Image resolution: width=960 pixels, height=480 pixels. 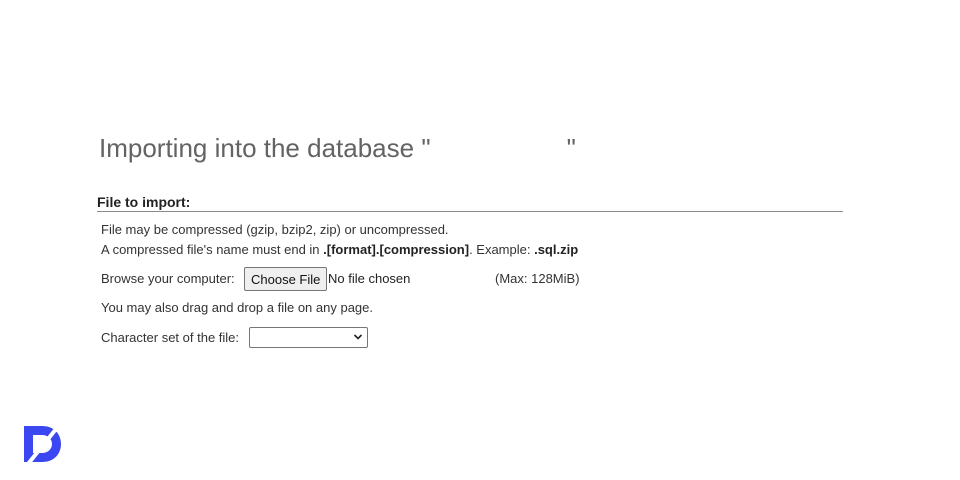 I want to click on charset-row: Character set of the file:, so click(x=251, y=338).